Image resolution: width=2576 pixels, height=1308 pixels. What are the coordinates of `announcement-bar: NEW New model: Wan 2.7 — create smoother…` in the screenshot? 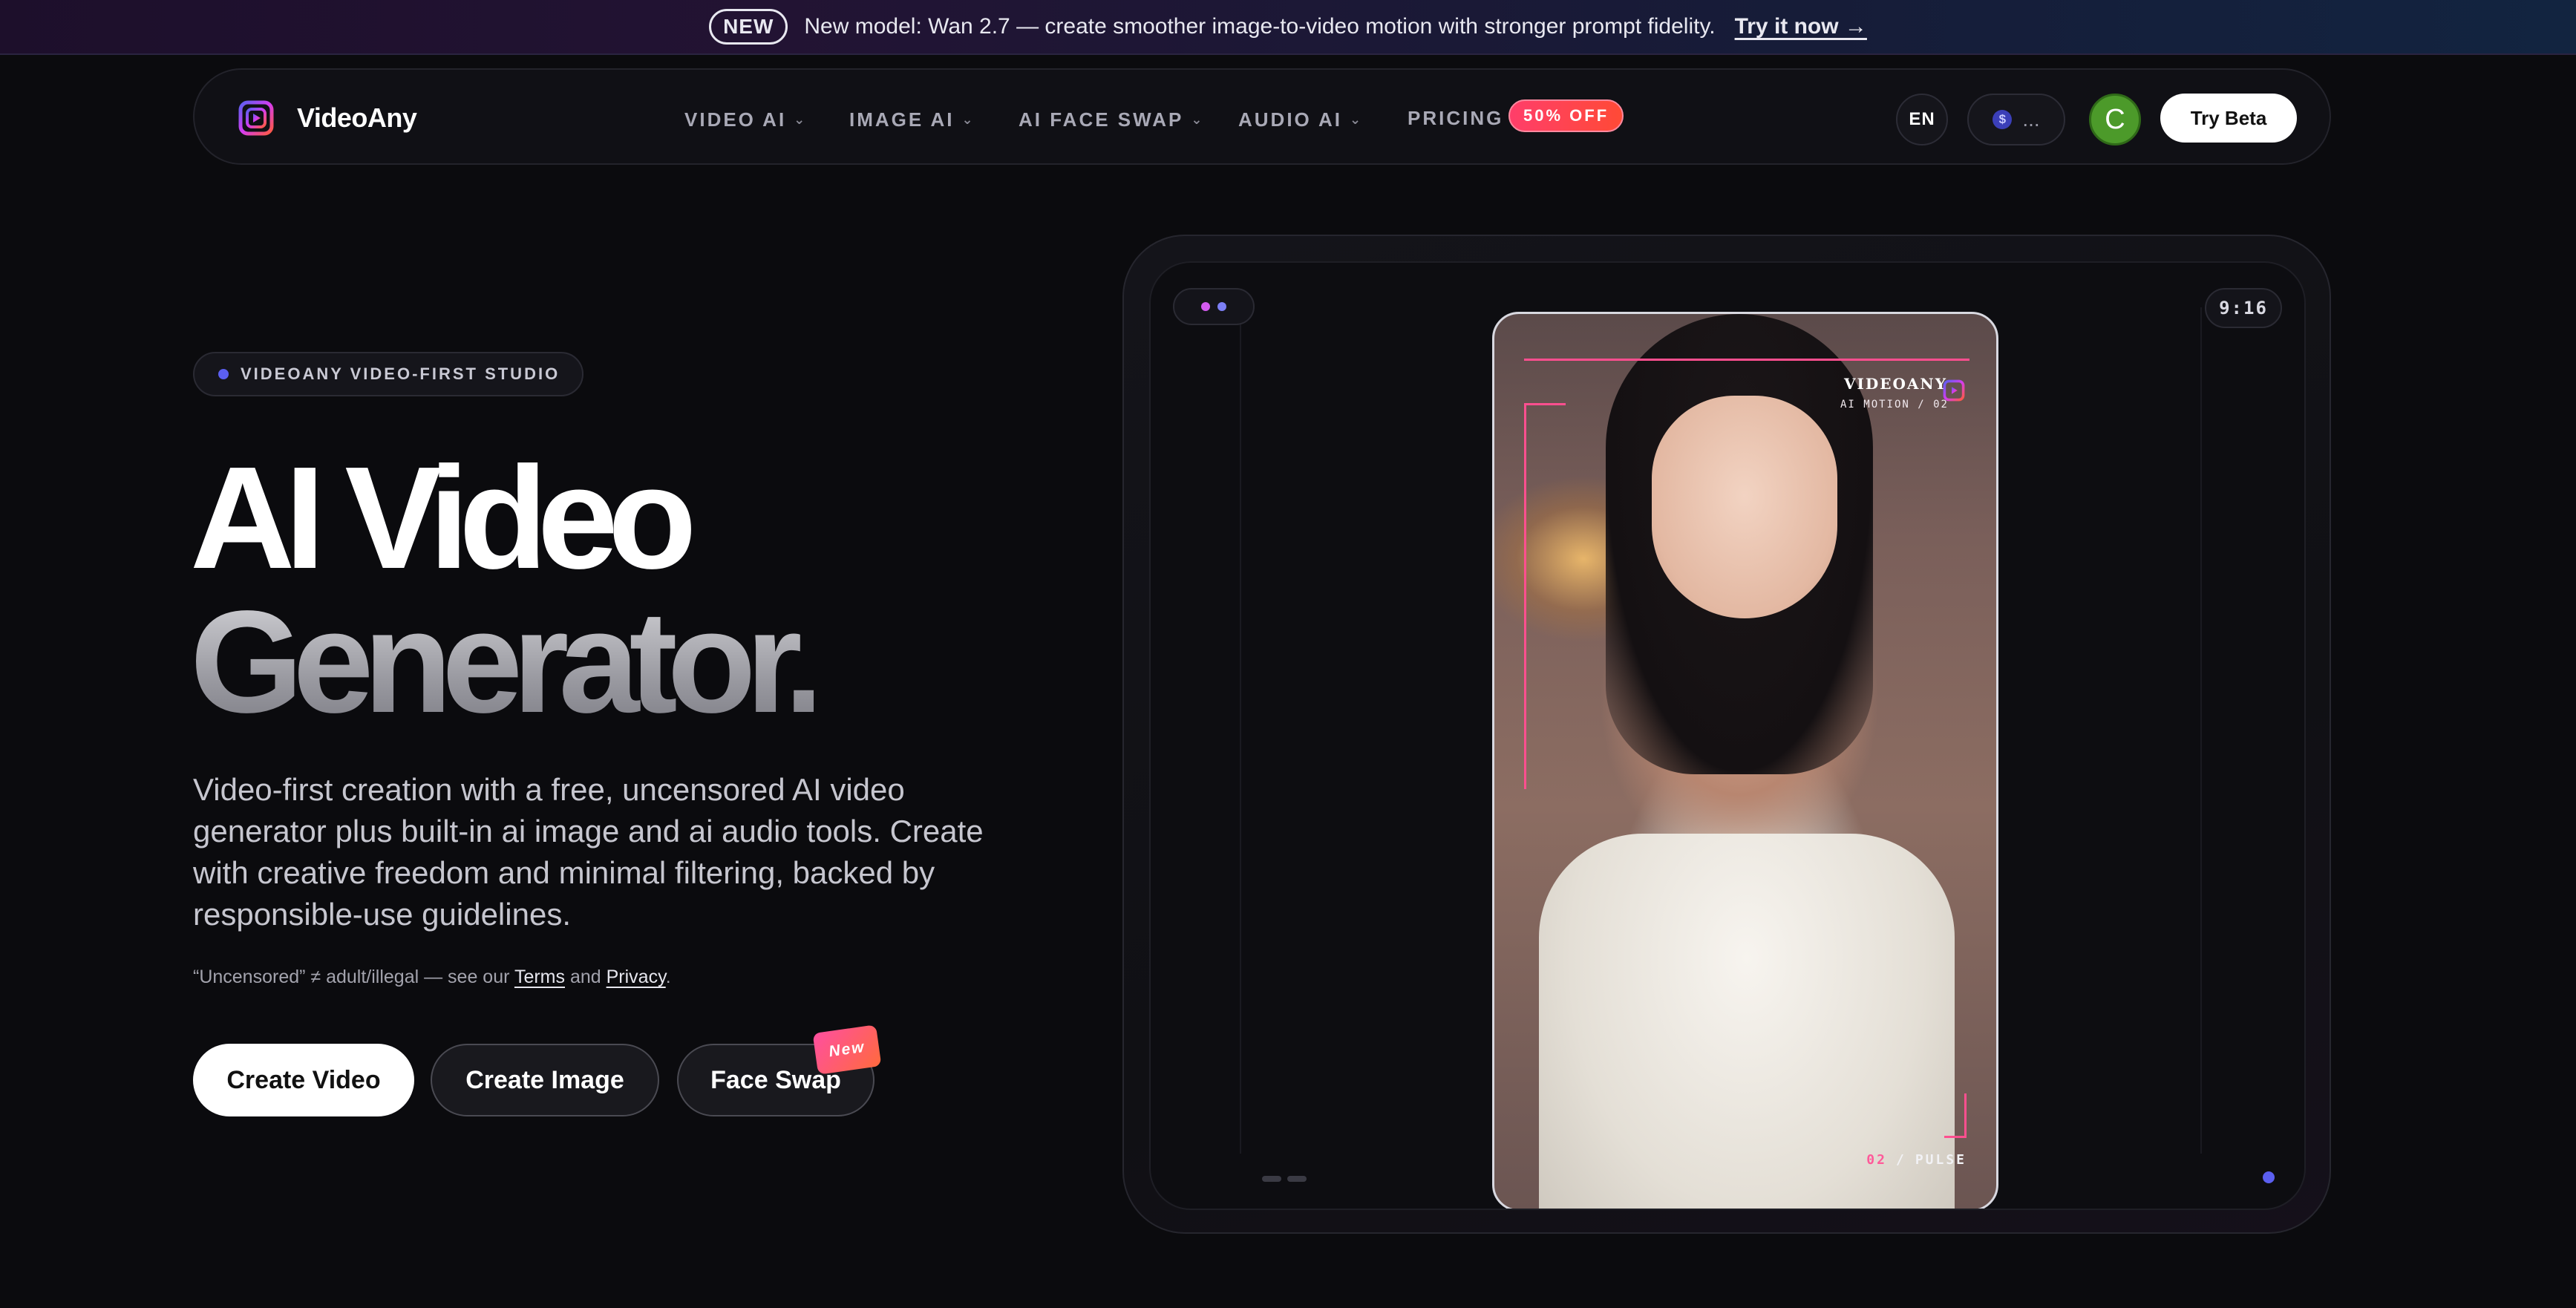 It's located at (1288, 27).